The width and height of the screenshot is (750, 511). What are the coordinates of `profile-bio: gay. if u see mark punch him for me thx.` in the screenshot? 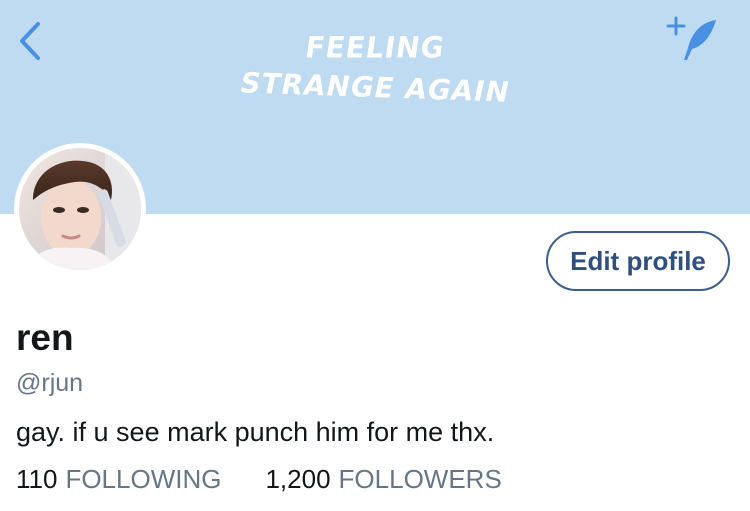 It's located at (255, 432).